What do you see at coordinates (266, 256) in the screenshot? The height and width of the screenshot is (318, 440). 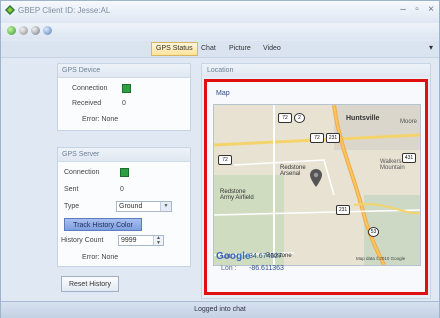 I see `lat-value: 34.674527` at bounding box center [266, 256].